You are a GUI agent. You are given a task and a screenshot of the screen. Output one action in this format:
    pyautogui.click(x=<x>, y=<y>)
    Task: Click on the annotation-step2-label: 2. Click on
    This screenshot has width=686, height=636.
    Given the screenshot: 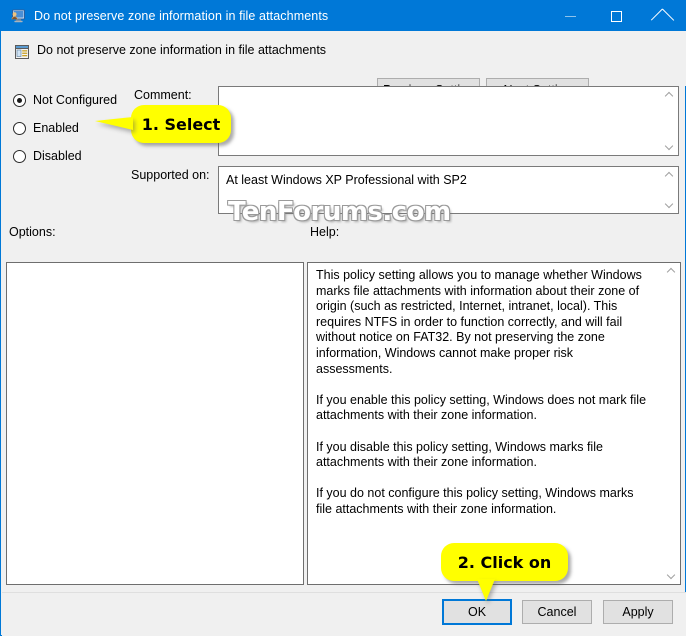 What is the action you would take?
    pyautogui.click(x=504, y=562)
    